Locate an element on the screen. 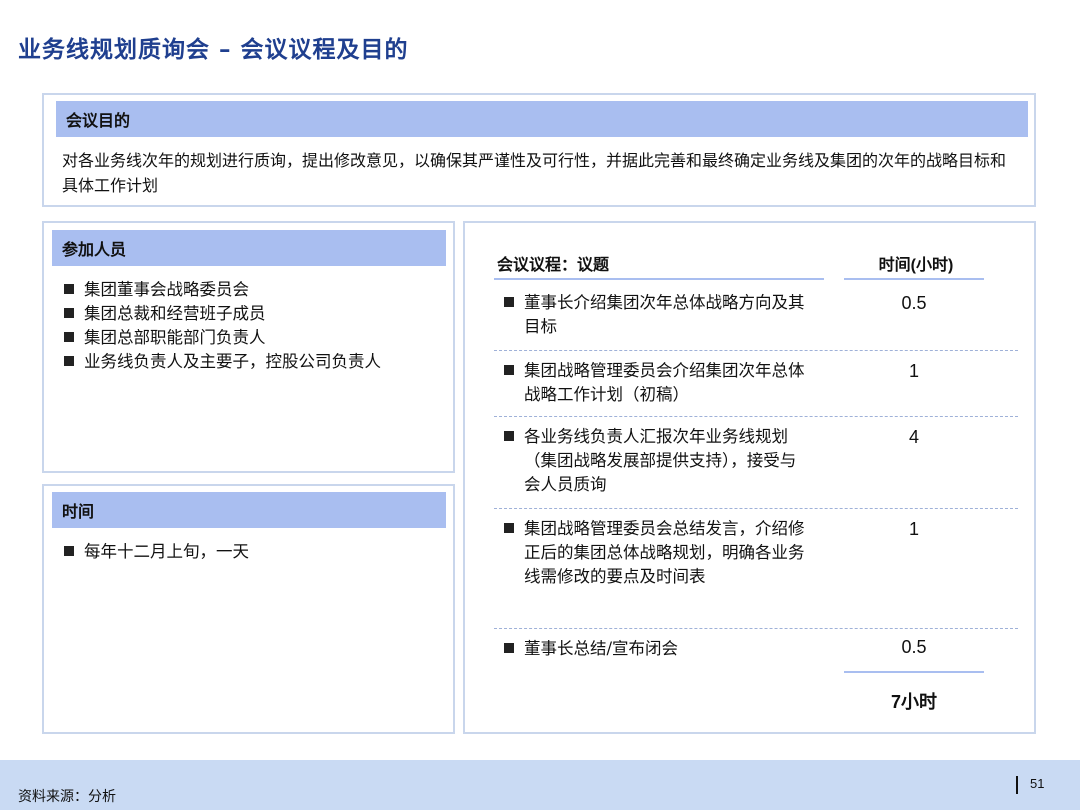 This screenshot has height=810, width=1080. timing-heading: 时间 is located at coordinates (249, 510).